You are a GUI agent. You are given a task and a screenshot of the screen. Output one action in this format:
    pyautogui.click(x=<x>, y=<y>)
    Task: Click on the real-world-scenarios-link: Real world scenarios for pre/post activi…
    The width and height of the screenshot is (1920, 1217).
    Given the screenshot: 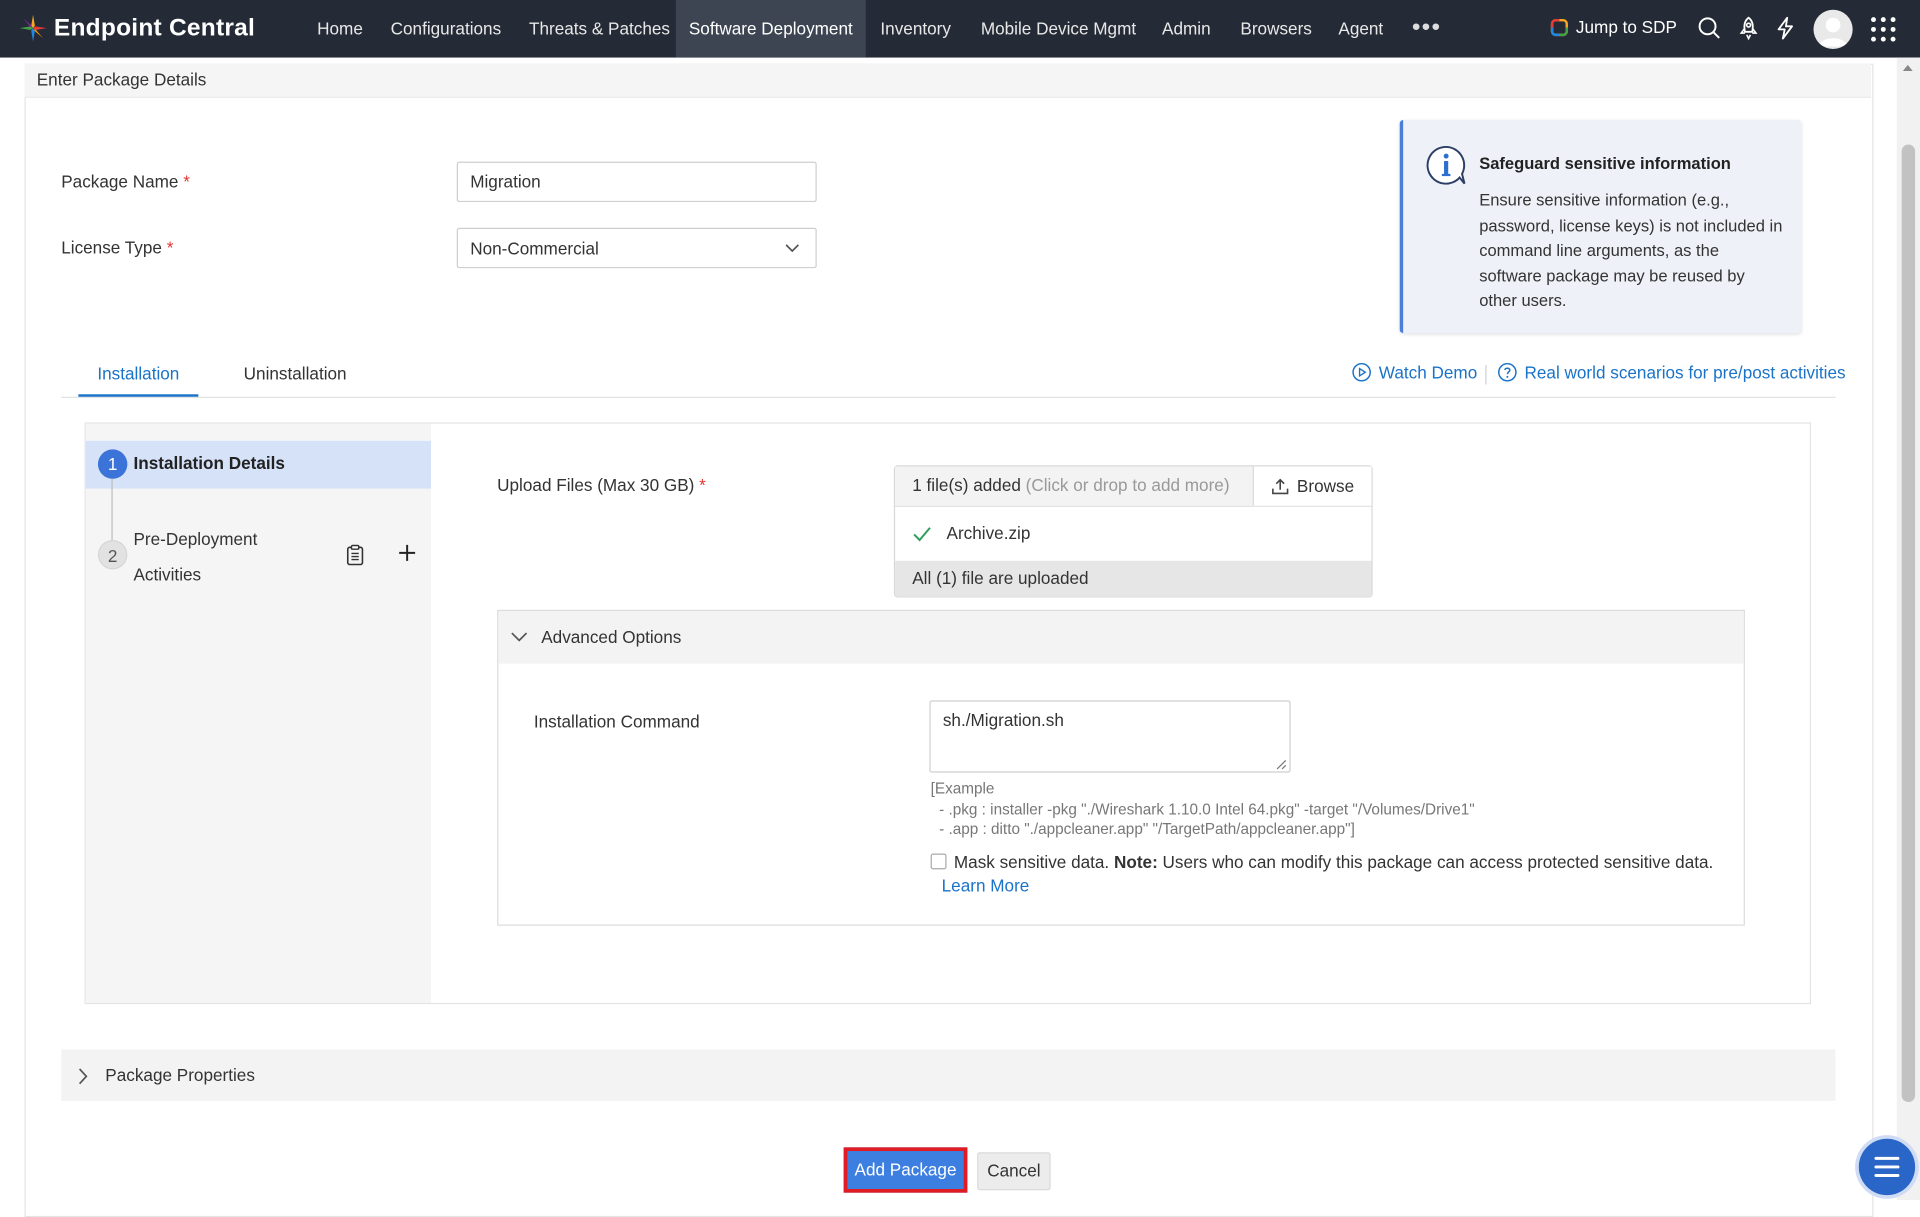 What is the action you would take?
    pyautogui.click(x=1672, y=372)
    